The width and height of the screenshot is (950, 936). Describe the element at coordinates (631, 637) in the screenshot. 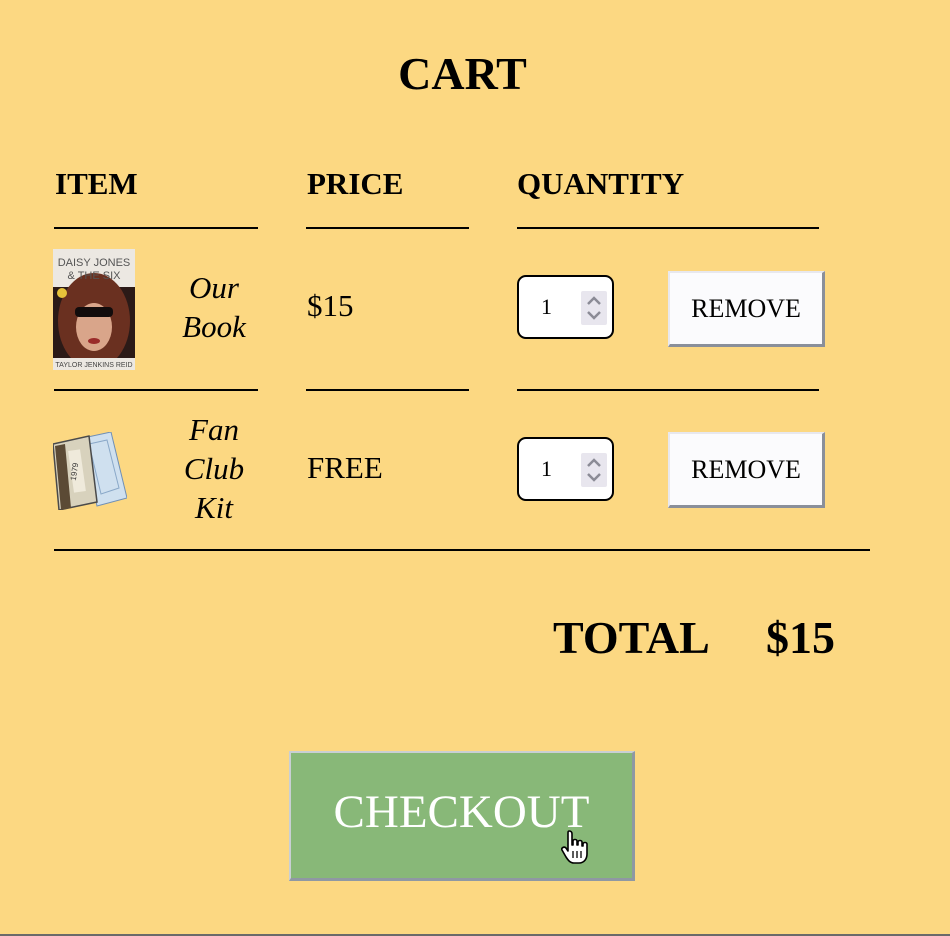

I see `total-label: TOTAL` at that location.